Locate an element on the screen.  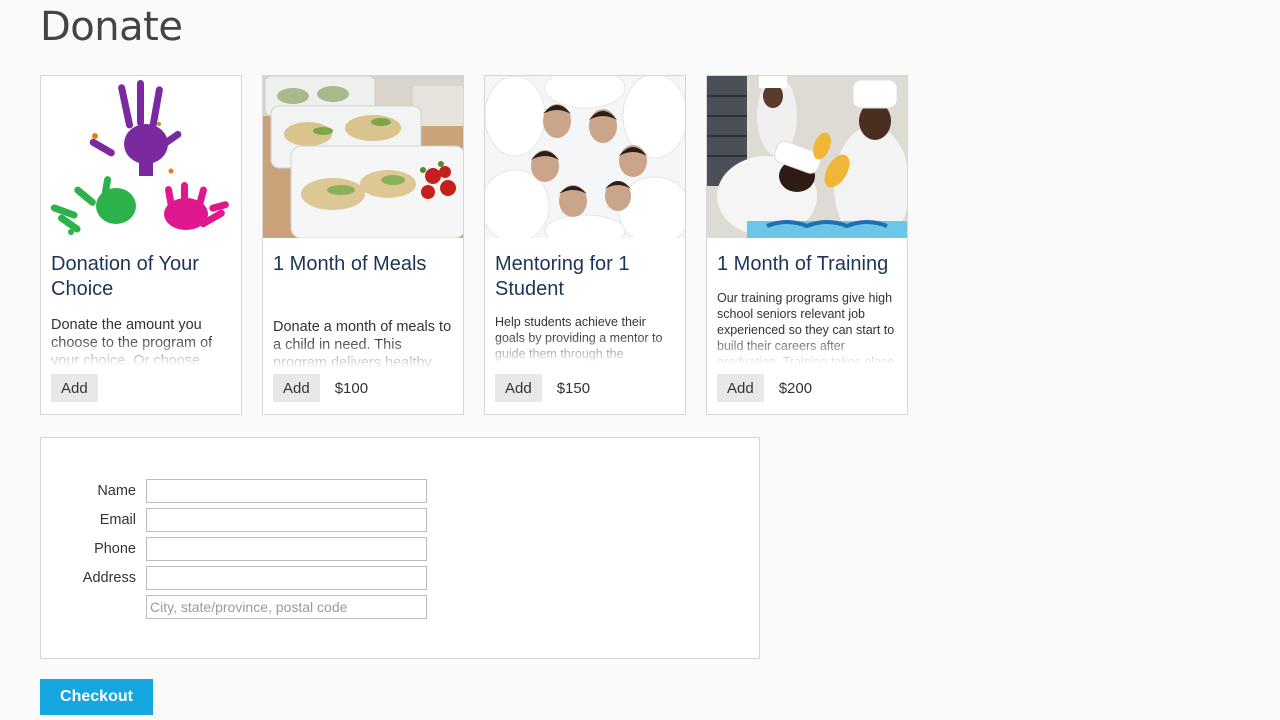
card-footer: Add $200 is located at coordinates (764, 388).